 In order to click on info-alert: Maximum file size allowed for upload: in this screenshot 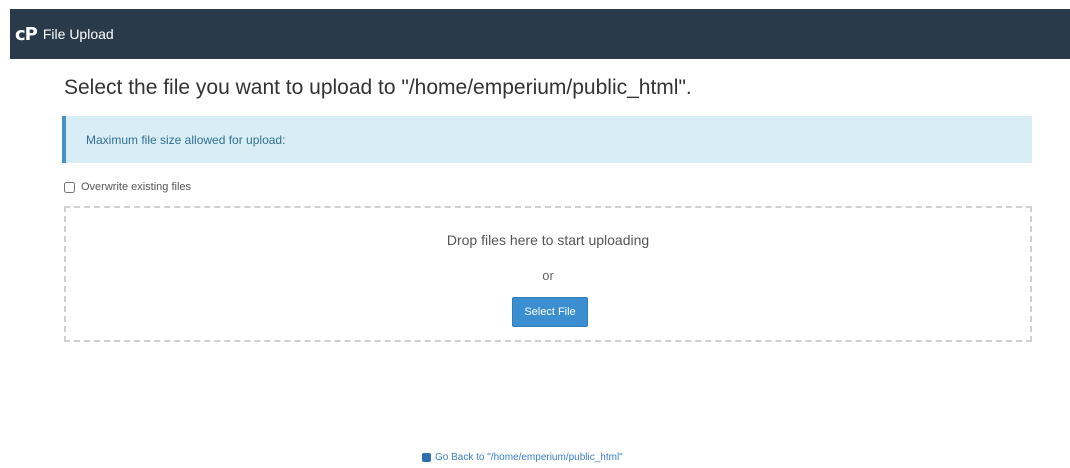, I will do `click(547, 139)`.